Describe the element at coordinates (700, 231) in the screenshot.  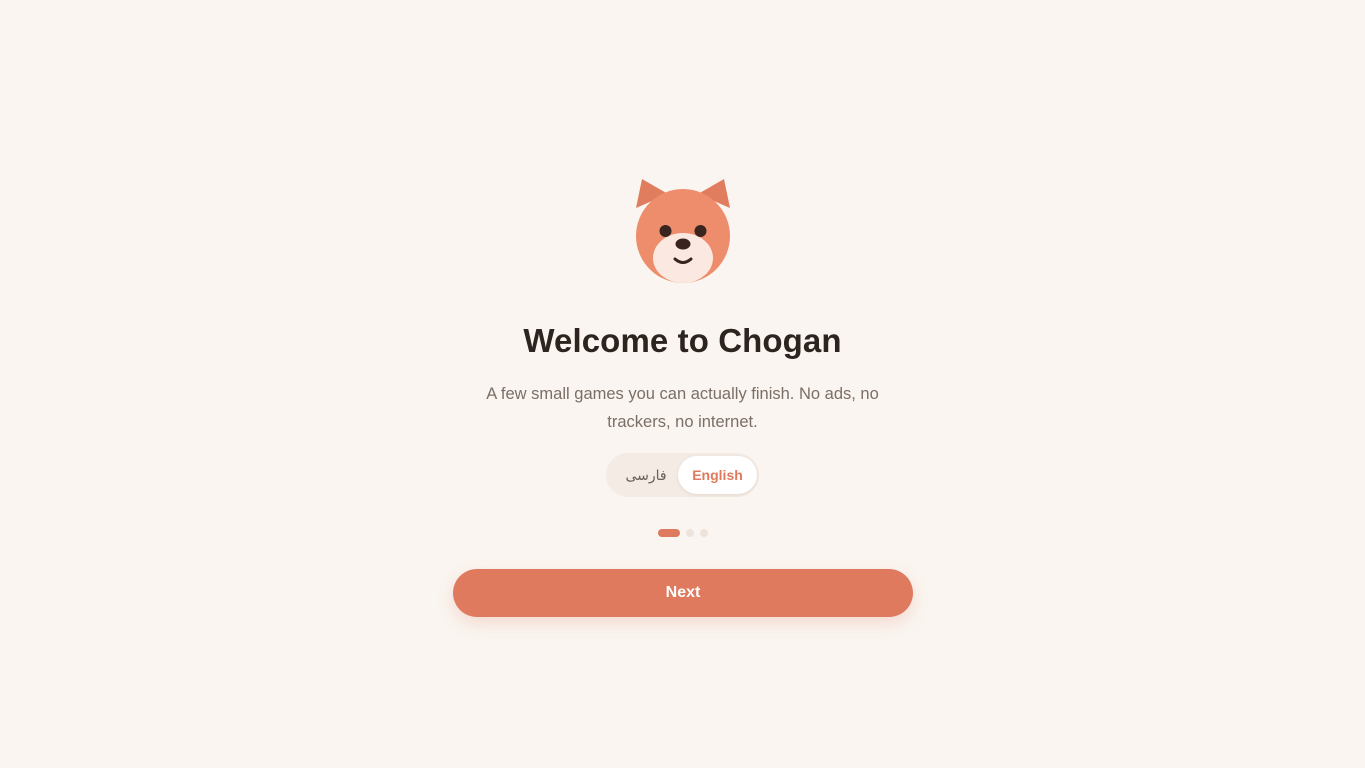
I see `mascot-right-eye` at that location.